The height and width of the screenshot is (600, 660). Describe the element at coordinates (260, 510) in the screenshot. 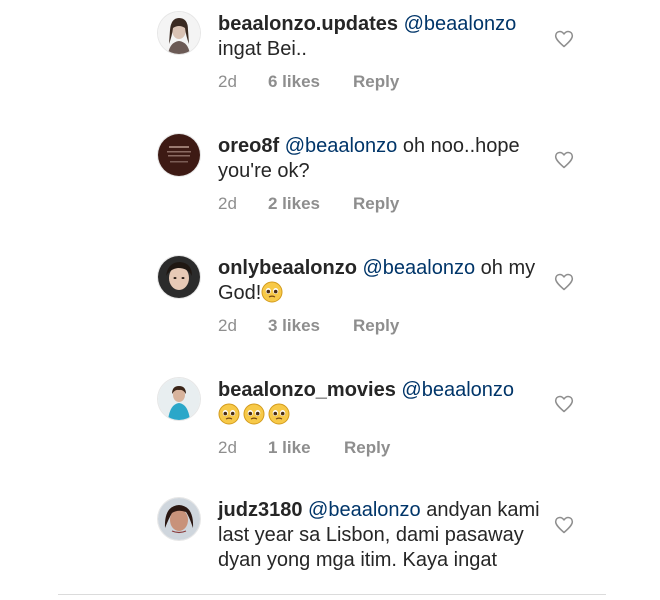

I see `comment-username: judz3180` at that location.